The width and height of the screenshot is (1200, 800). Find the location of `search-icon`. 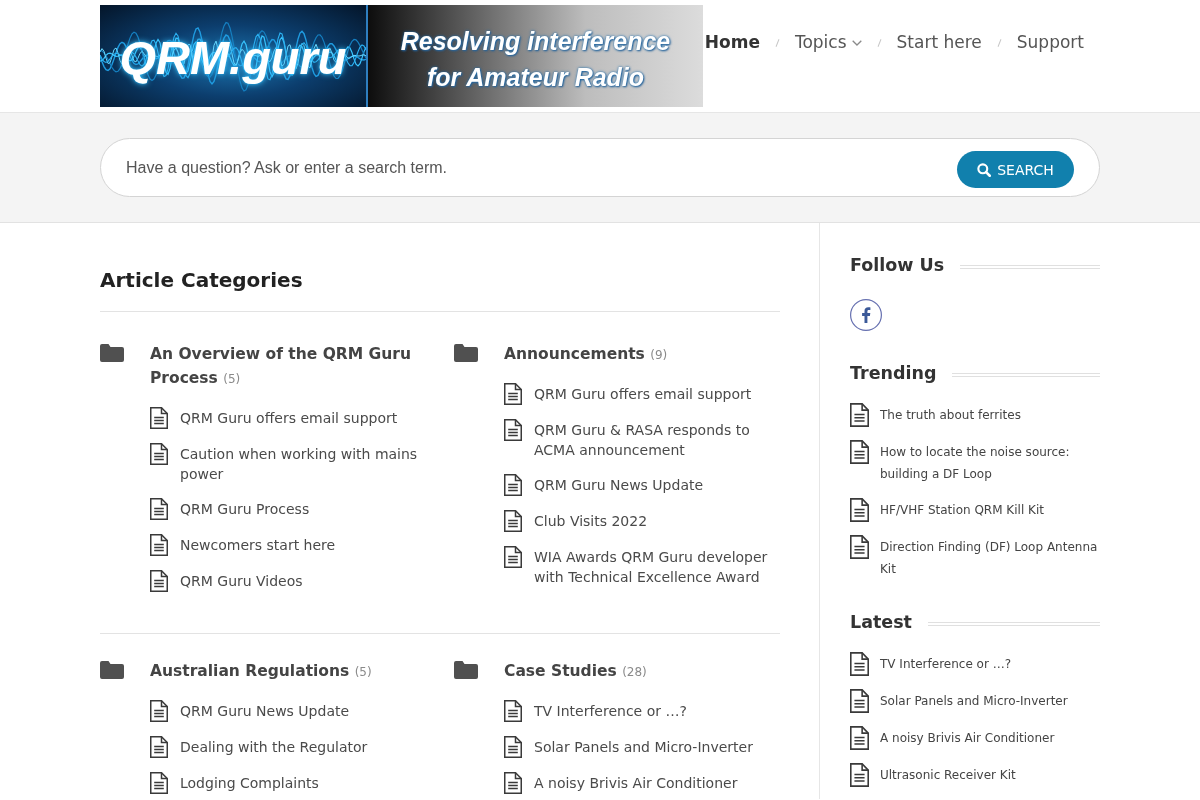

search-icon is located at coordinates (984, 169).